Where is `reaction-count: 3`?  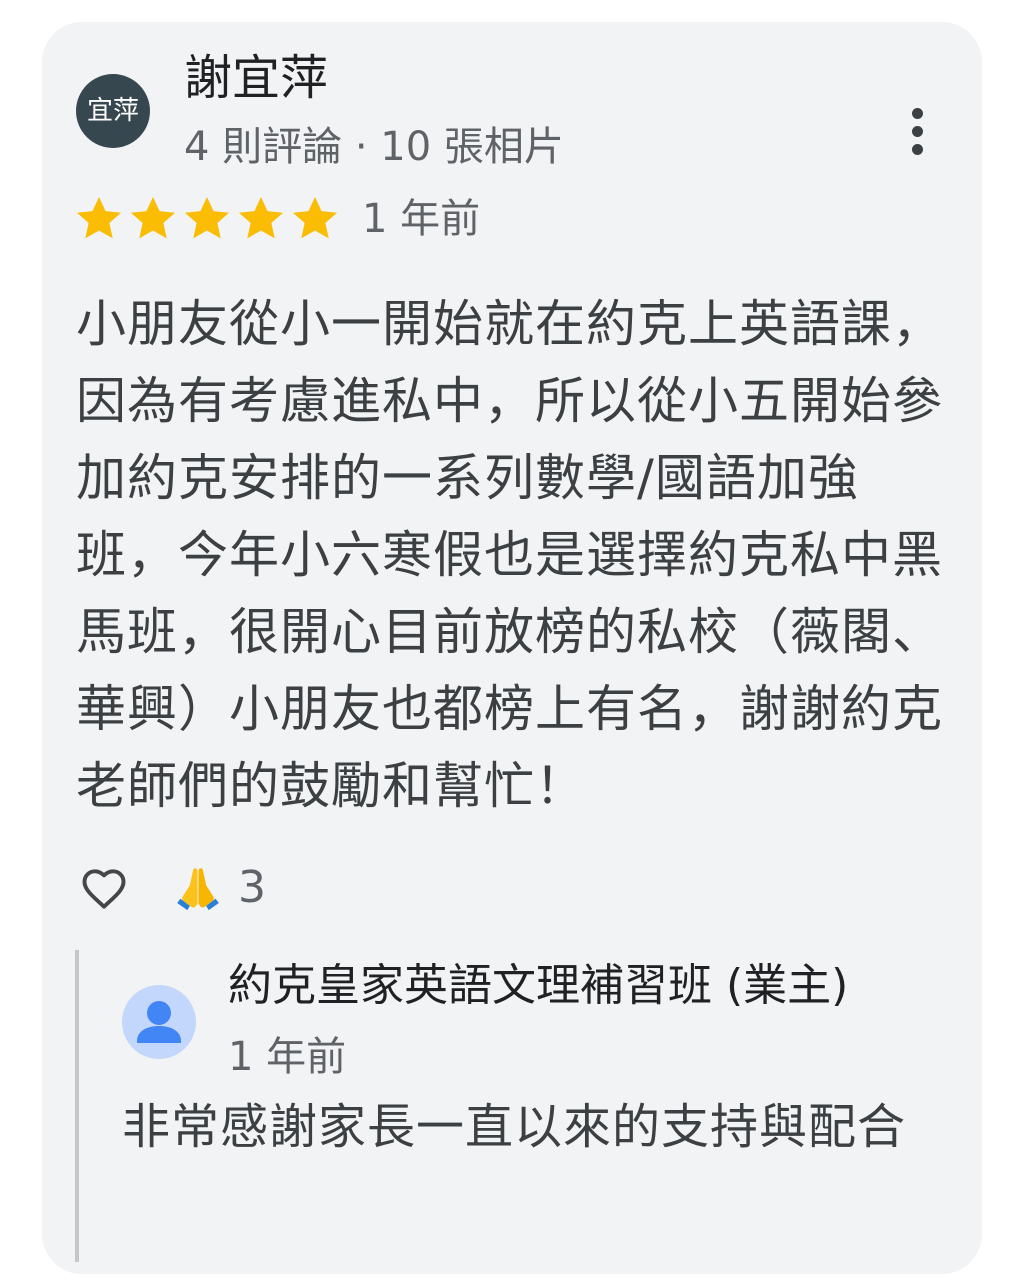
reaction-count: 3 is located at coordinates (252, 887).